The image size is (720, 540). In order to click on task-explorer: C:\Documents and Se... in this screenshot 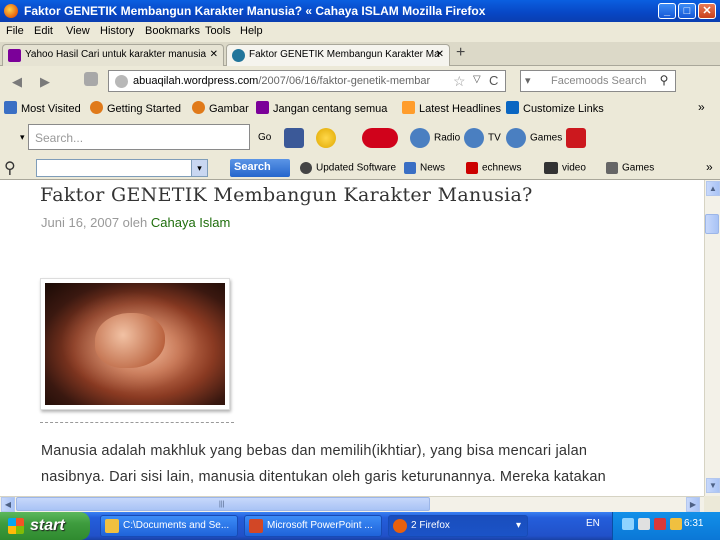, I will do `click(169, 526)`.